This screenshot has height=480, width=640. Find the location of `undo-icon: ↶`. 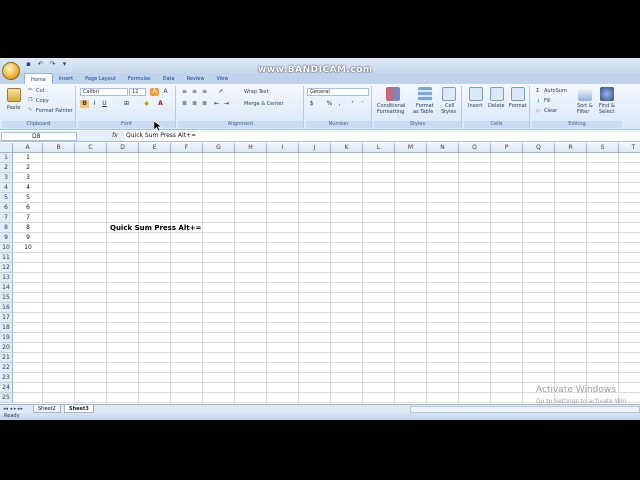

undo-icon: ↶ is located at coordinates (40, 64).